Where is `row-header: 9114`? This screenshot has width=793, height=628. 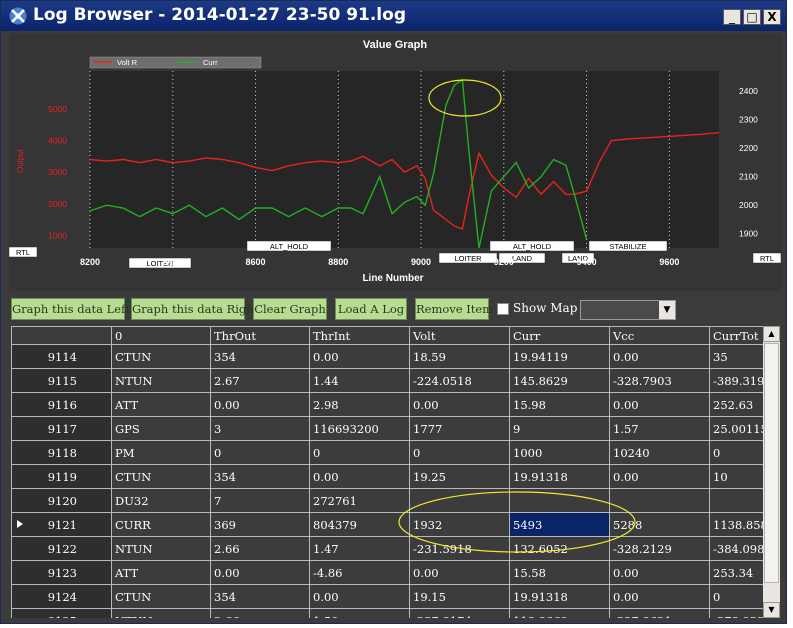 row-header: 9114 is located at coordinates (61, 356).